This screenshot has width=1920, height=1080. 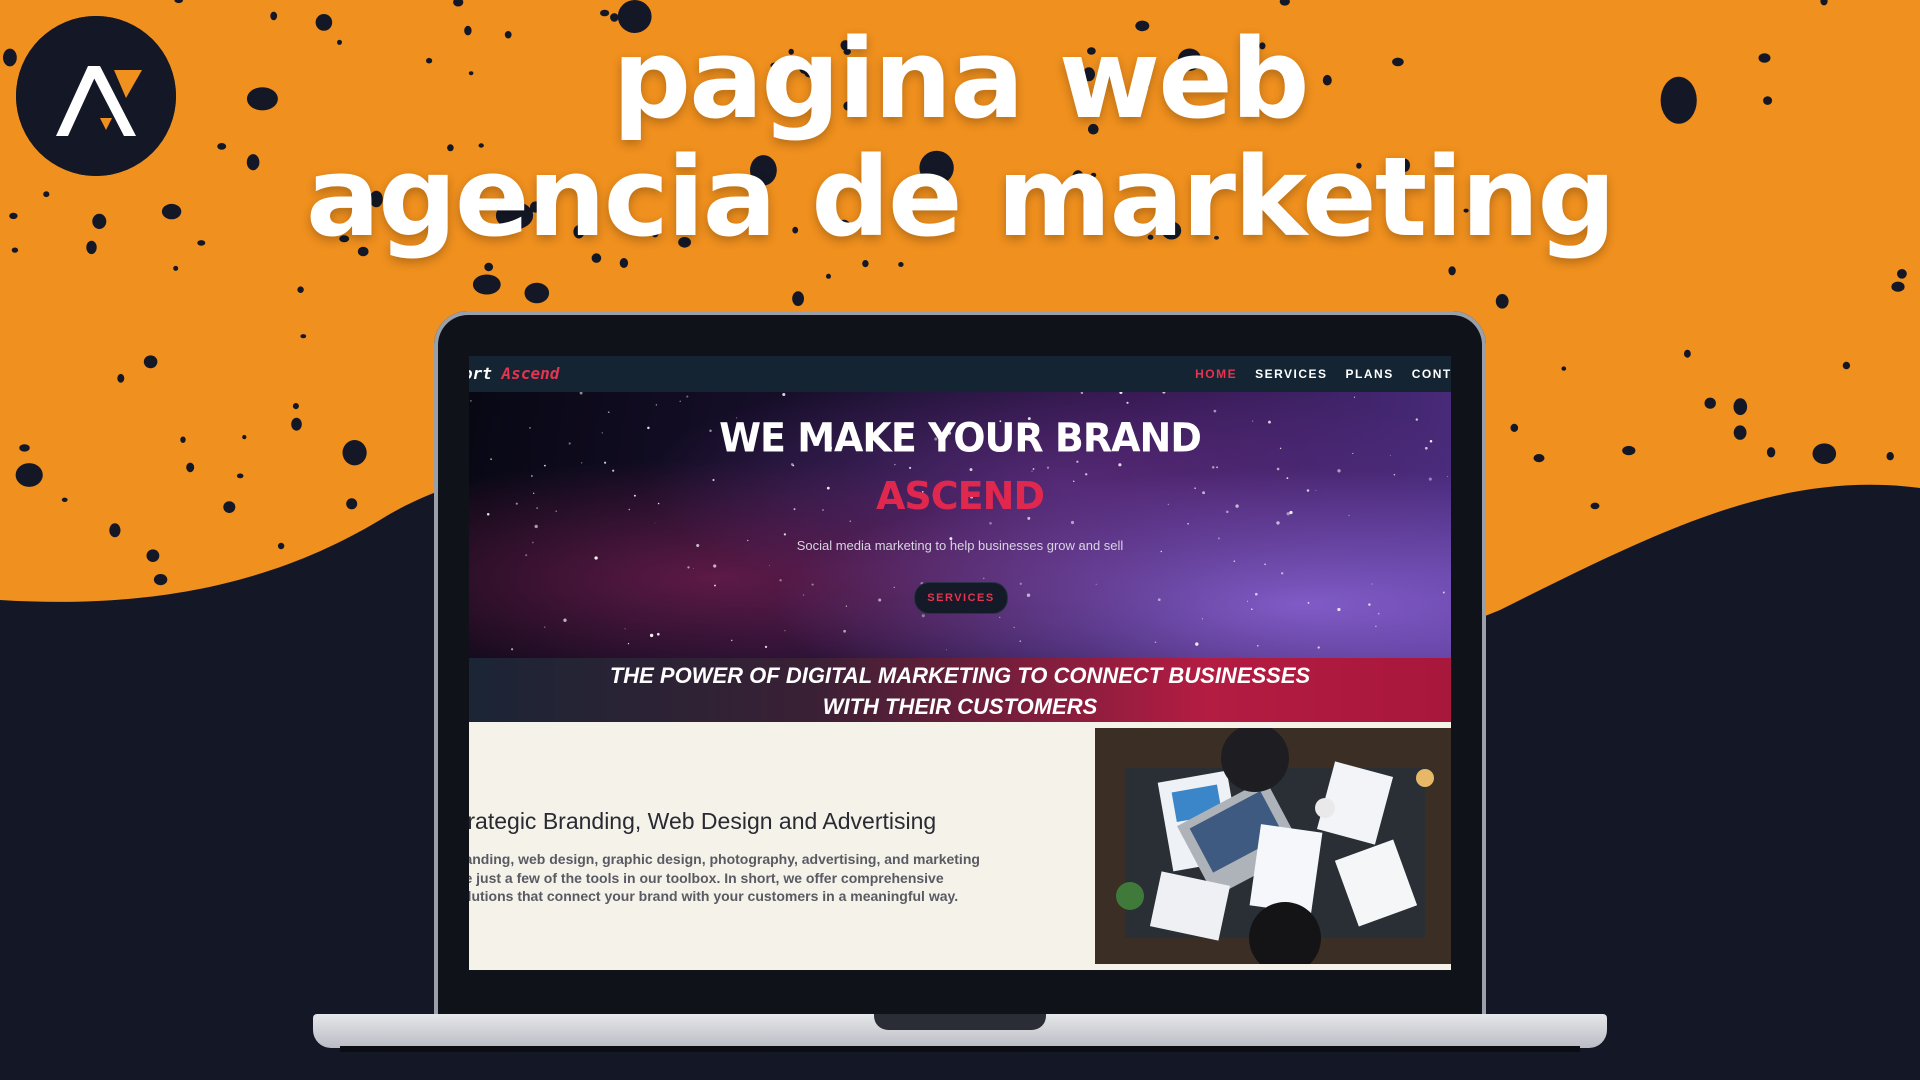 What do you see at coordinates (961, 598) in the screenshot?
I see `hero-services-button: SERVICES` at bounding box center [961, 598].